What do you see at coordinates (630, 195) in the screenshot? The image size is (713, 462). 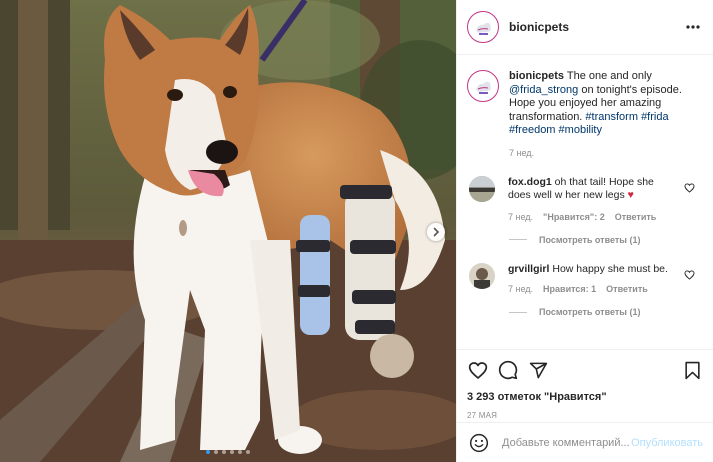 I see `red-heart-emoji: ♥` at bounding box center [630, 195].